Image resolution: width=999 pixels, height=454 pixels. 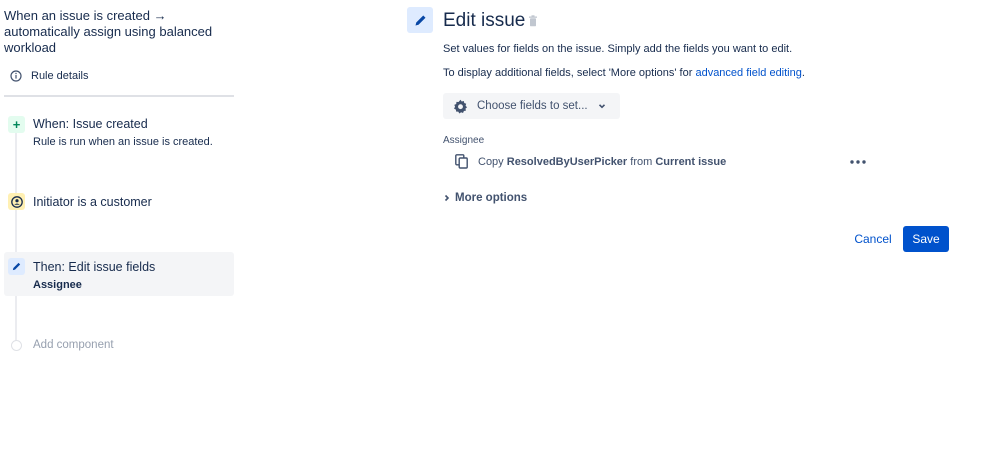 I want to click on copy-middle: from, so click(x=641, y=162).